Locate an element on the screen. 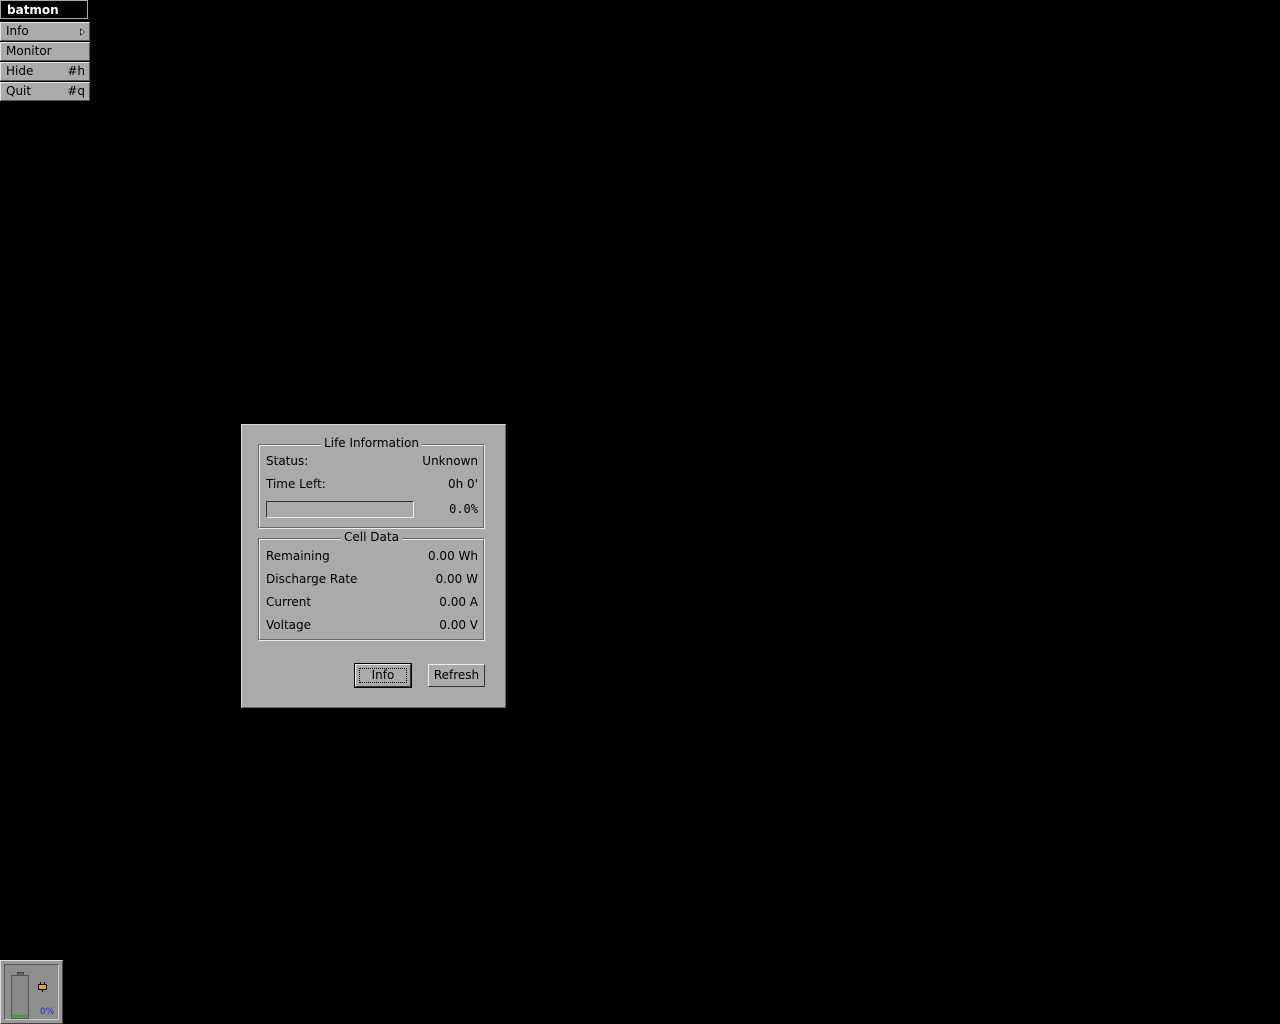 Image resolution: width=1280 pixels, height=1024 pixels. charge-progress-bar is located at coordinates (340, 509).